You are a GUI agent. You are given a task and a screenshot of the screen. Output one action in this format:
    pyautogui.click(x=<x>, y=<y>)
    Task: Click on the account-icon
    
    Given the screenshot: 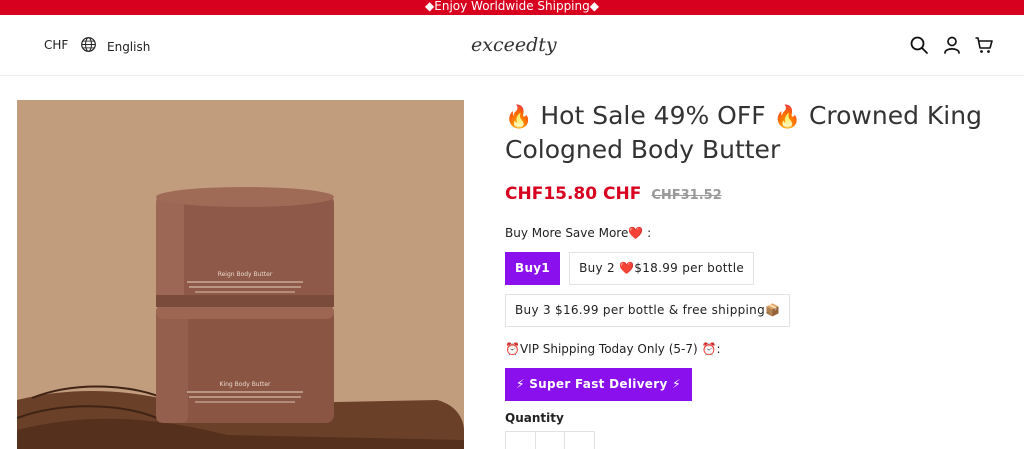 What is the action you would take?
    pyautogui.click(x=952, y=45)
    